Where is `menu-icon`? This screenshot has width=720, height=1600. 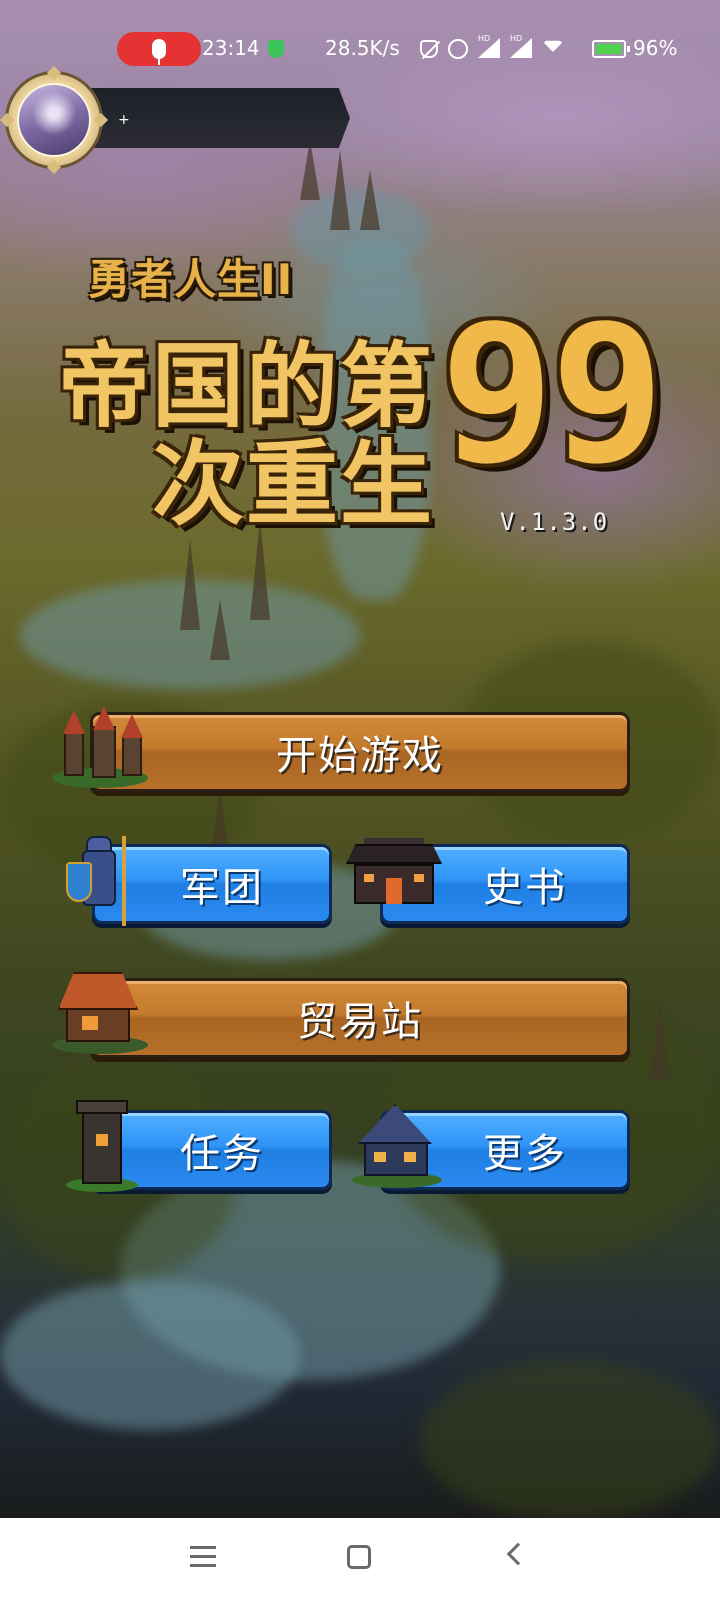 menu-icon is located at coordinates (203, 1557).